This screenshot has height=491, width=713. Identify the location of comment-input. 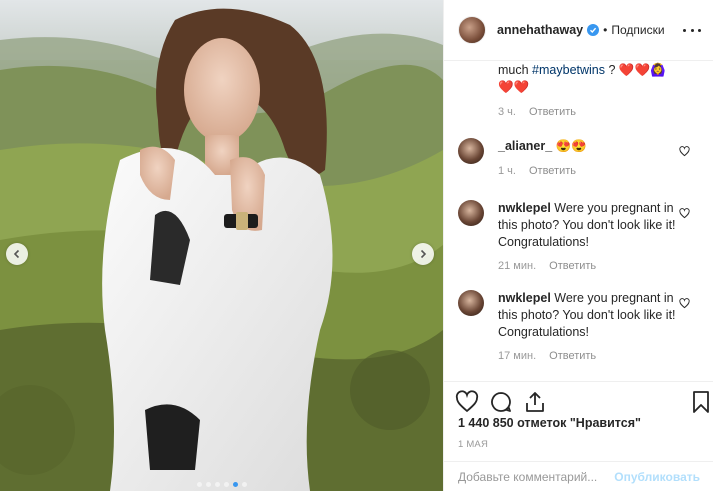
(536, 476).